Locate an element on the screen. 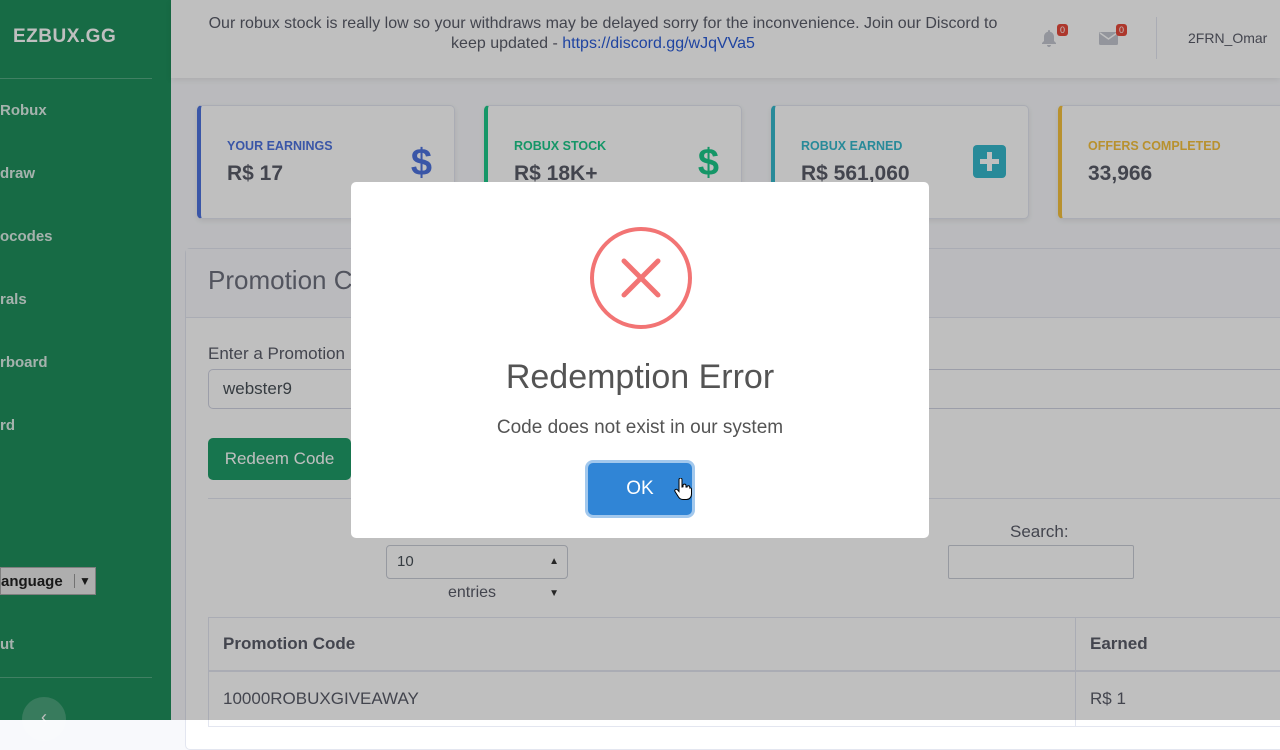 The width and height of the screenshot is (1280, 750). hand-cursor-icon is located at coordinates (683, 488).